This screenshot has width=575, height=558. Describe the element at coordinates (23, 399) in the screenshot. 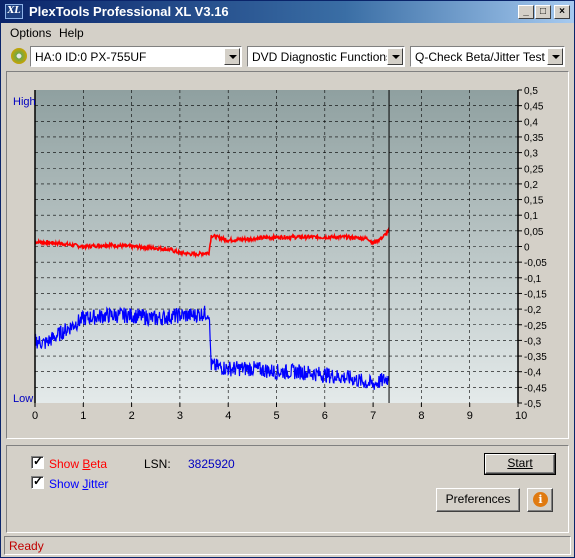

I see `low-label: Low` at that location.